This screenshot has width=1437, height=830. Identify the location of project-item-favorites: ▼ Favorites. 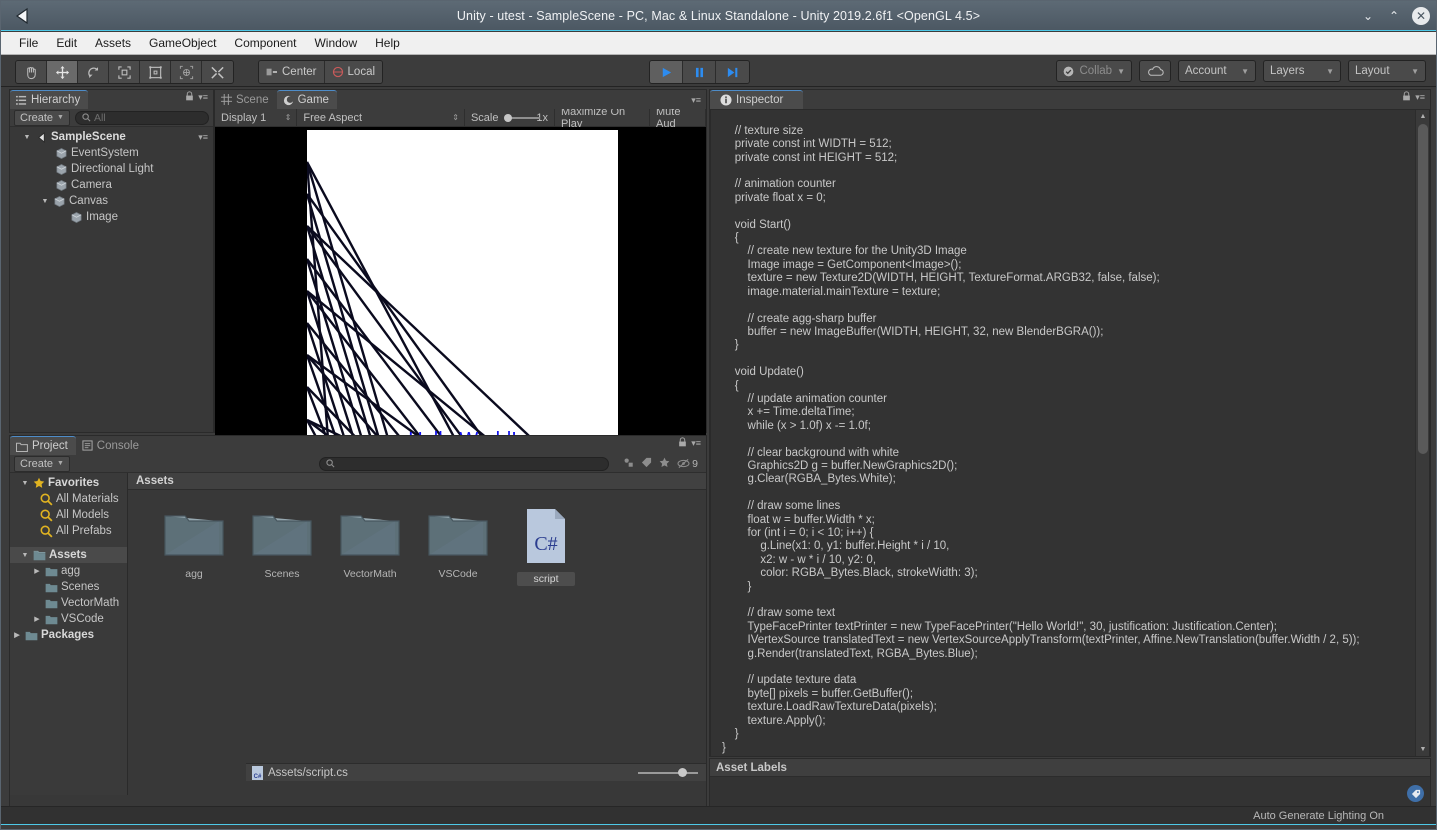
(68, 483).